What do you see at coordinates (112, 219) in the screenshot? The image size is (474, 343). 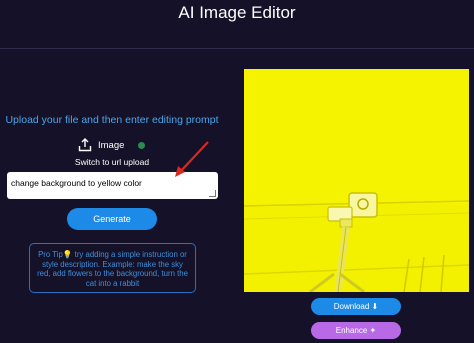 I see `generate-button: Generate` at bounding box center [112, 219].